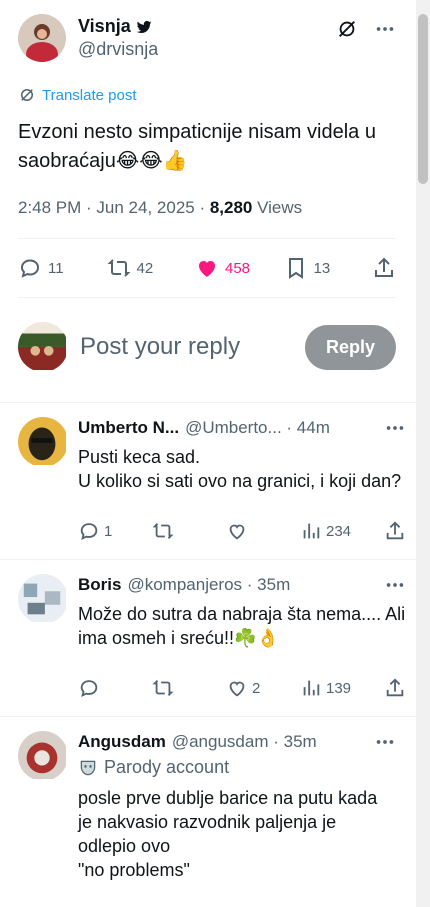  I want to click on author-handle: @drvisnja, so click(207, 49).